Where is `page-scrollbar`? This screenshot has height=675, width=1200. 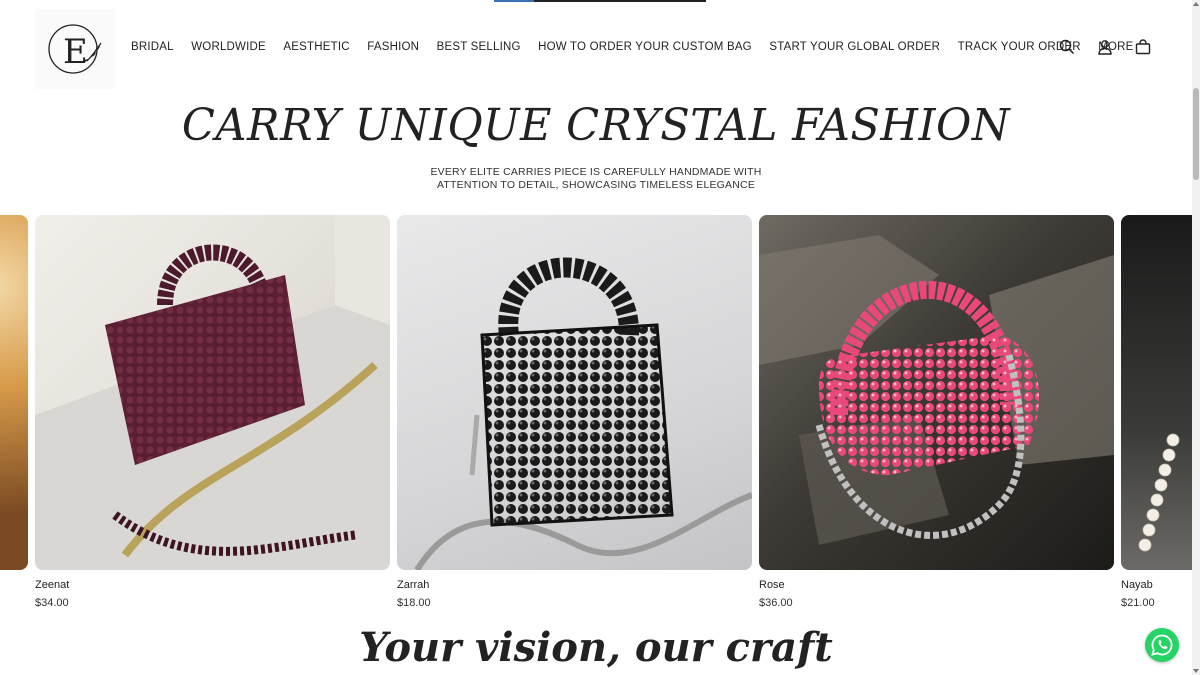
page-scrollbar is located at coordinates (1196, 337).